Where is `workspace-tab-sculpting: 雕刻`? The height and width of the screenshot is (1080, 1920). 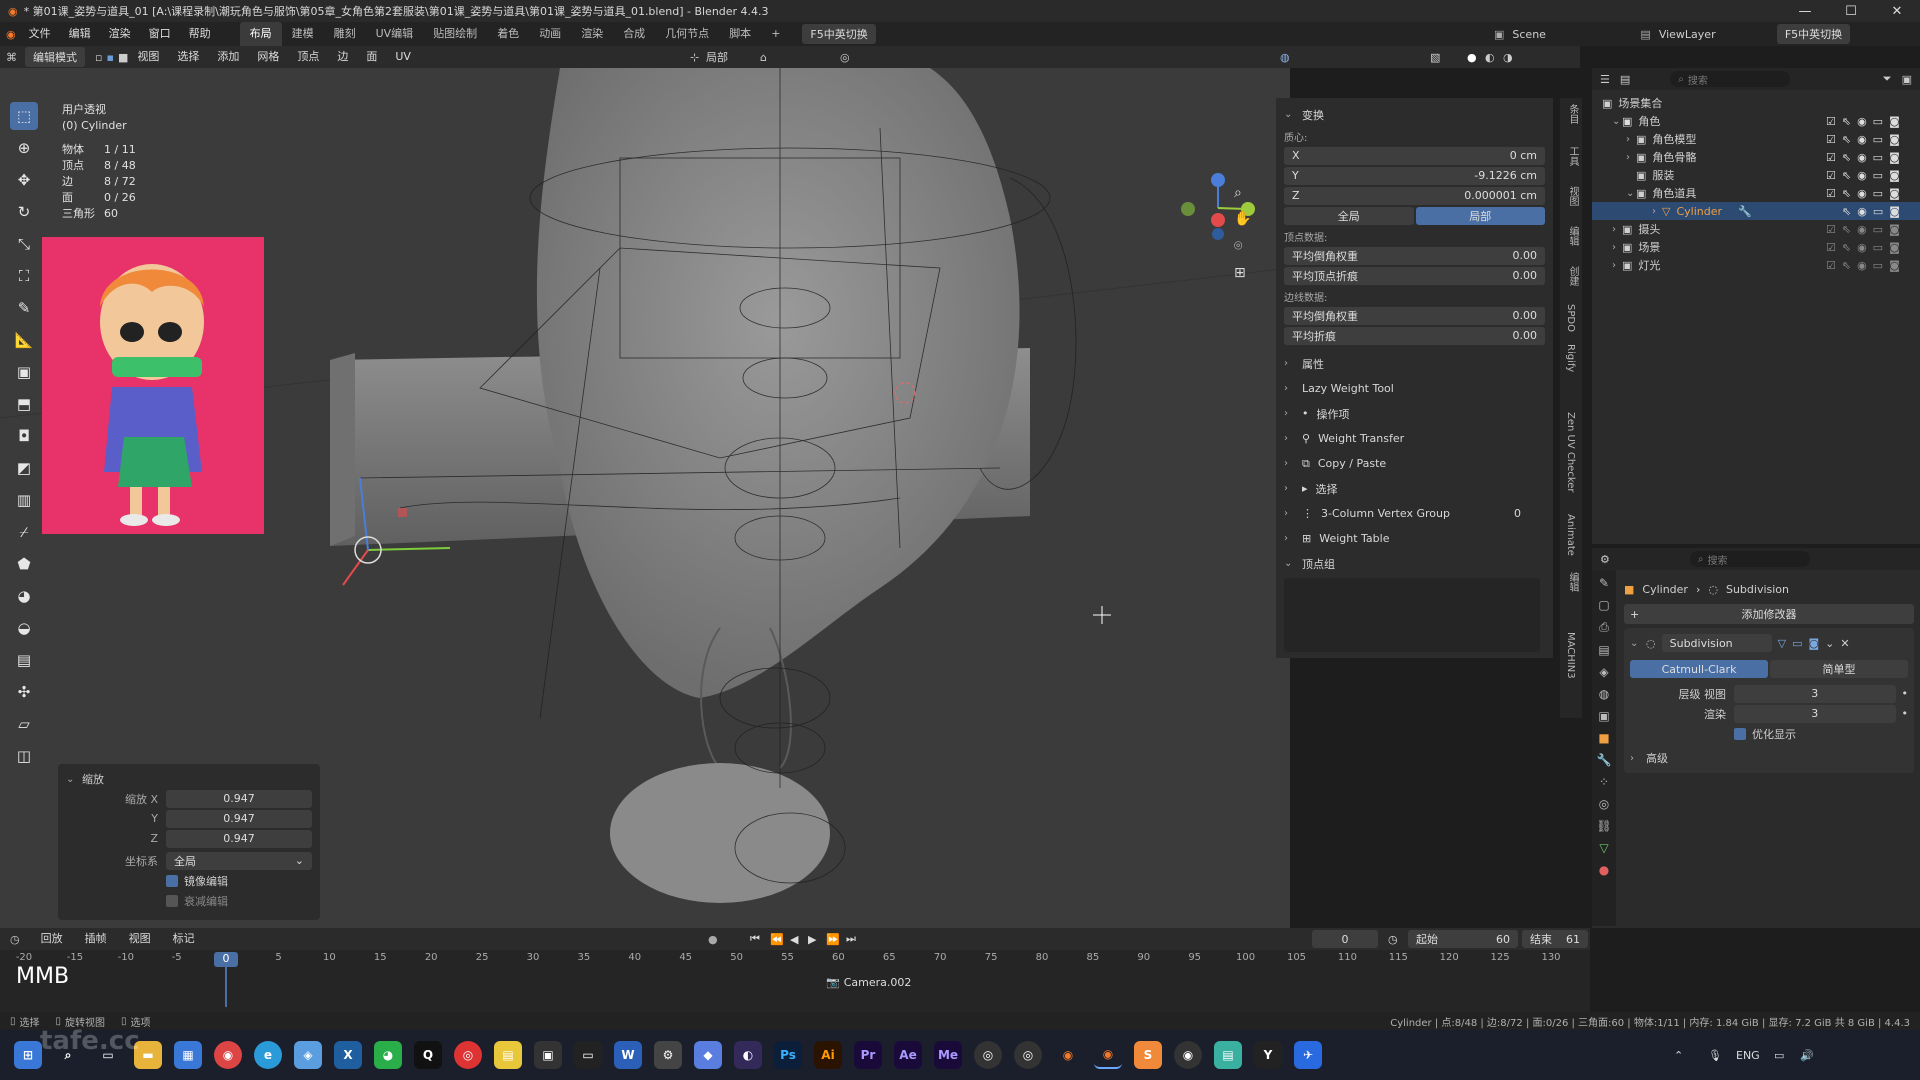
workspace-tab-sculpting: 雕刻 is located at coordinates (345, 34).